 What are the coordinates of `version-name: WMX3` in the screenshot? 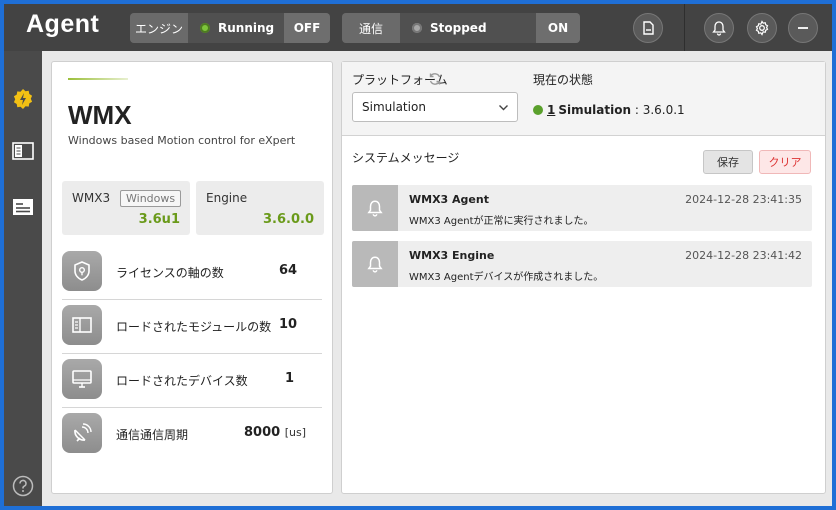 It's located at (91, 198).